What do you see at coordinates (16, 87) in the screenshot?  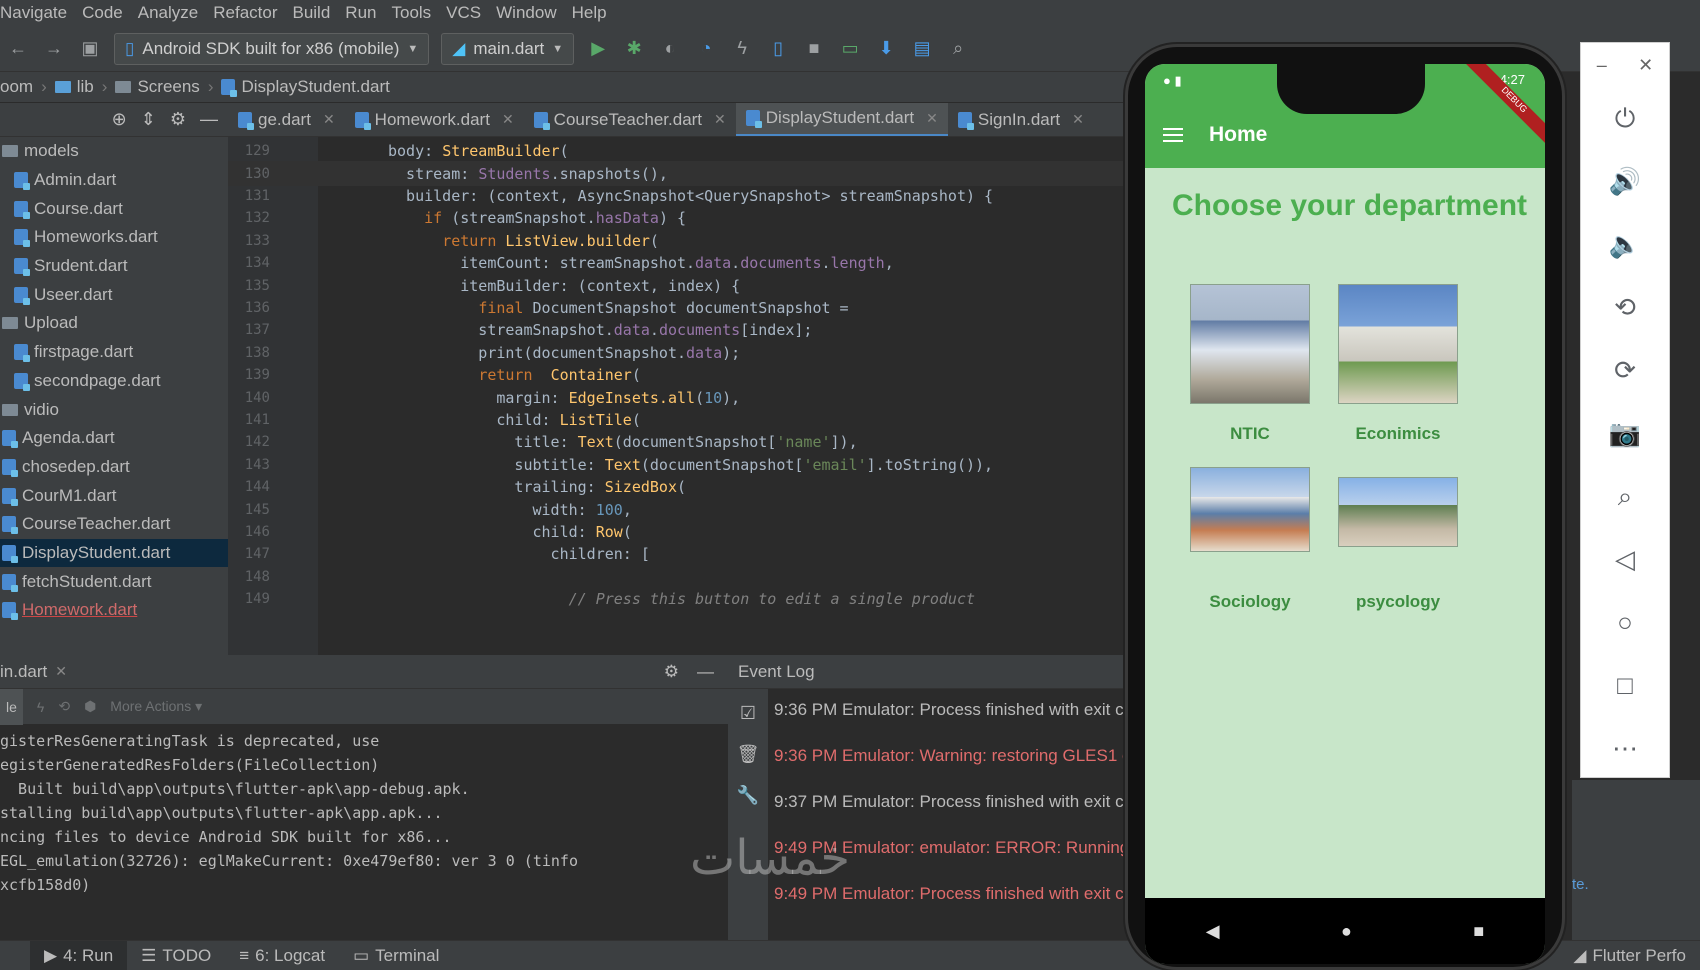 I see `breadcrumb-item: oom` at bounding box center [16, 87].